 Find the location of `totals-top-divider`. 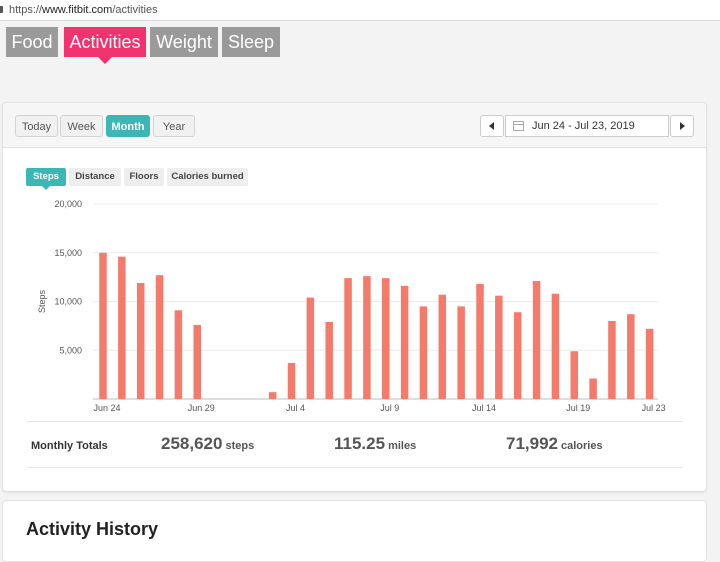

totals-top-divider is located at coordinates (355, 421).